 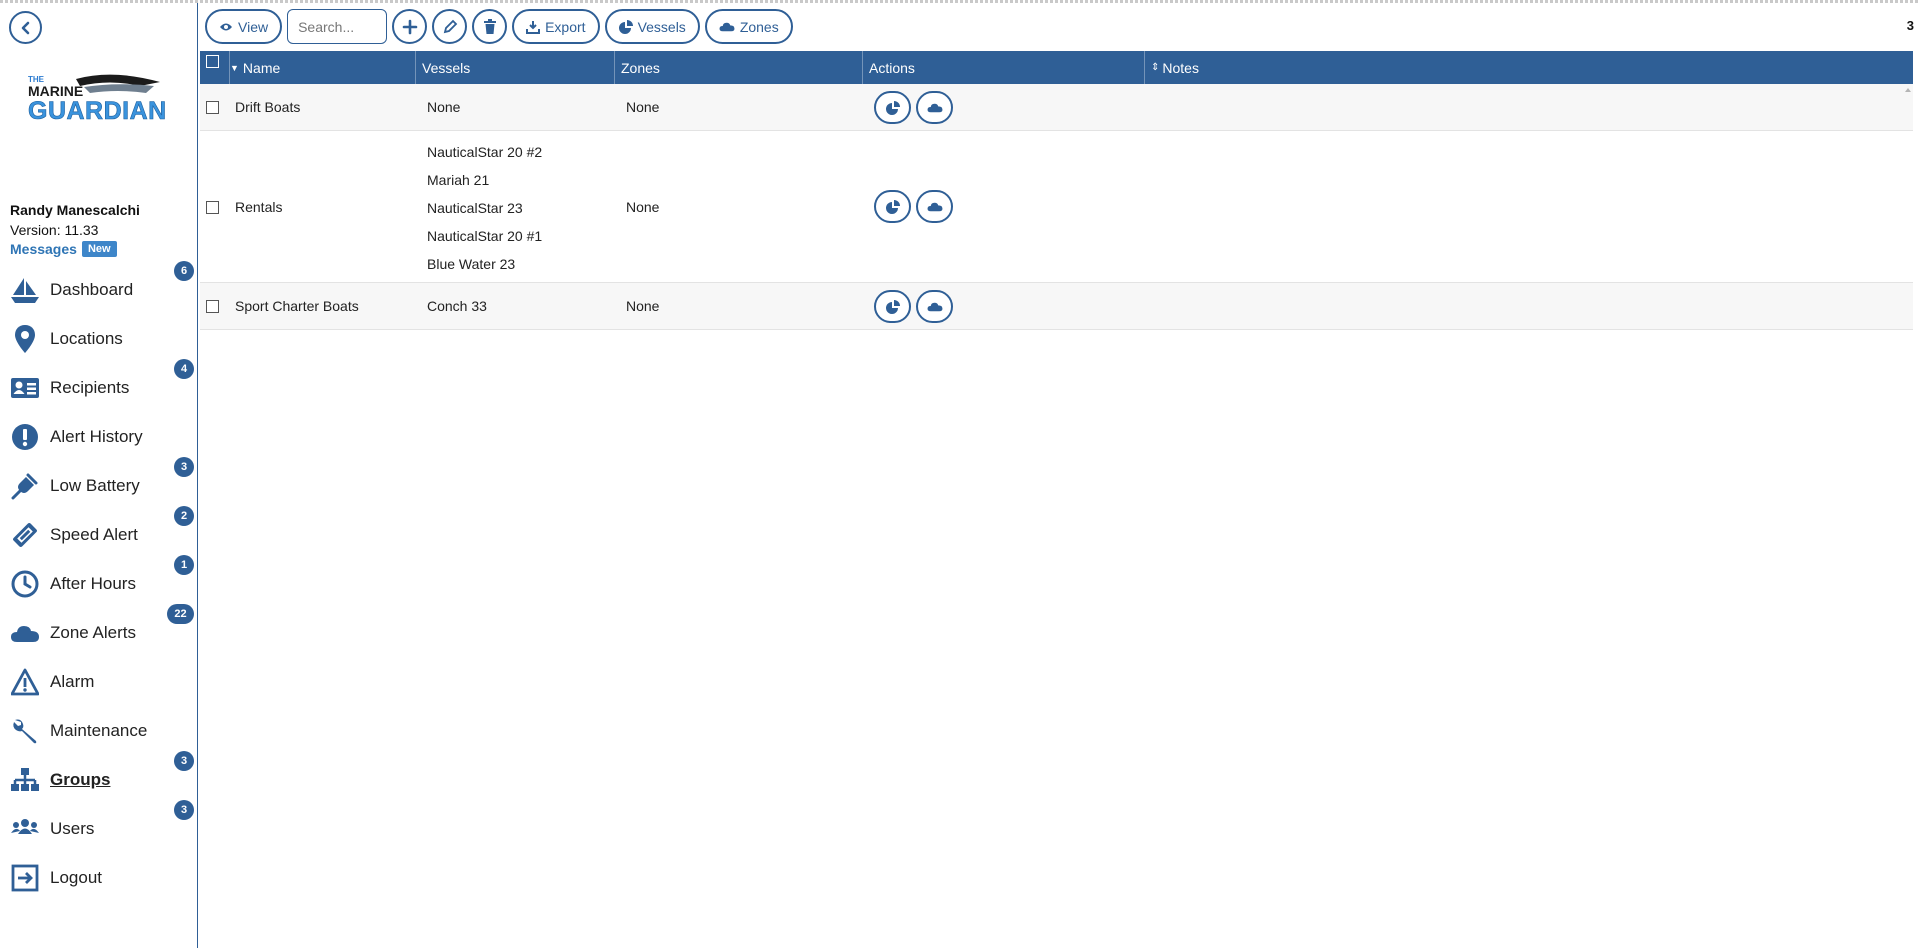 What do you see at coordinates (98, 829) in the screenshot?
I see `sidebar-item-users: Users` at bounding box center [98, 829].